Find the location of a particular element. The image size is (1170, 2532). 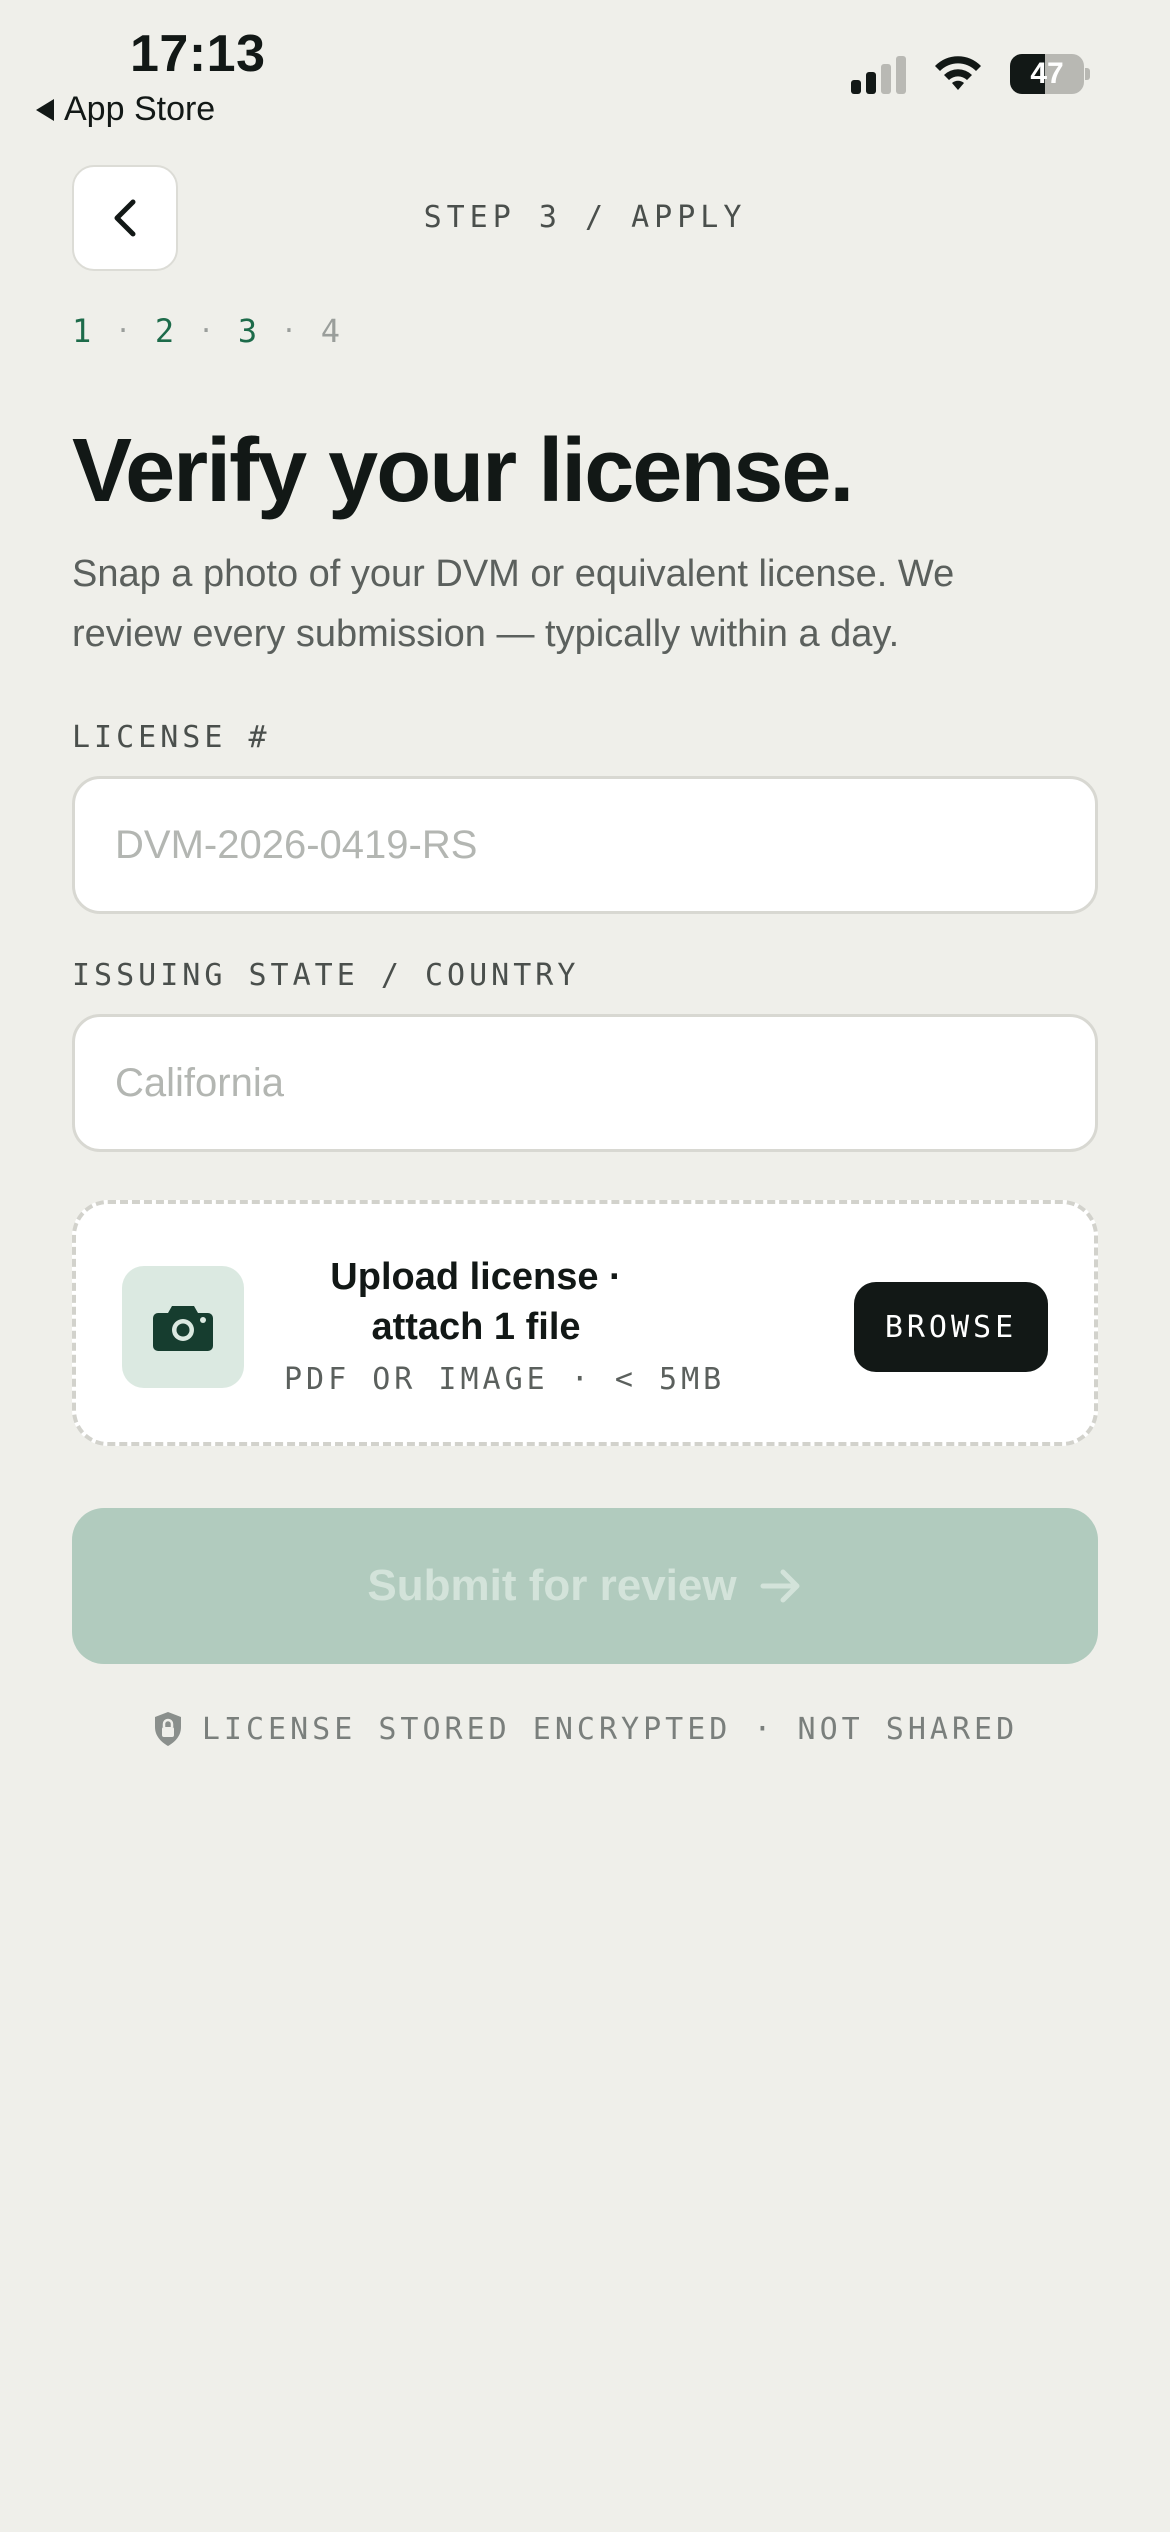

license-number-field-container is located at coordinates (585, 845).